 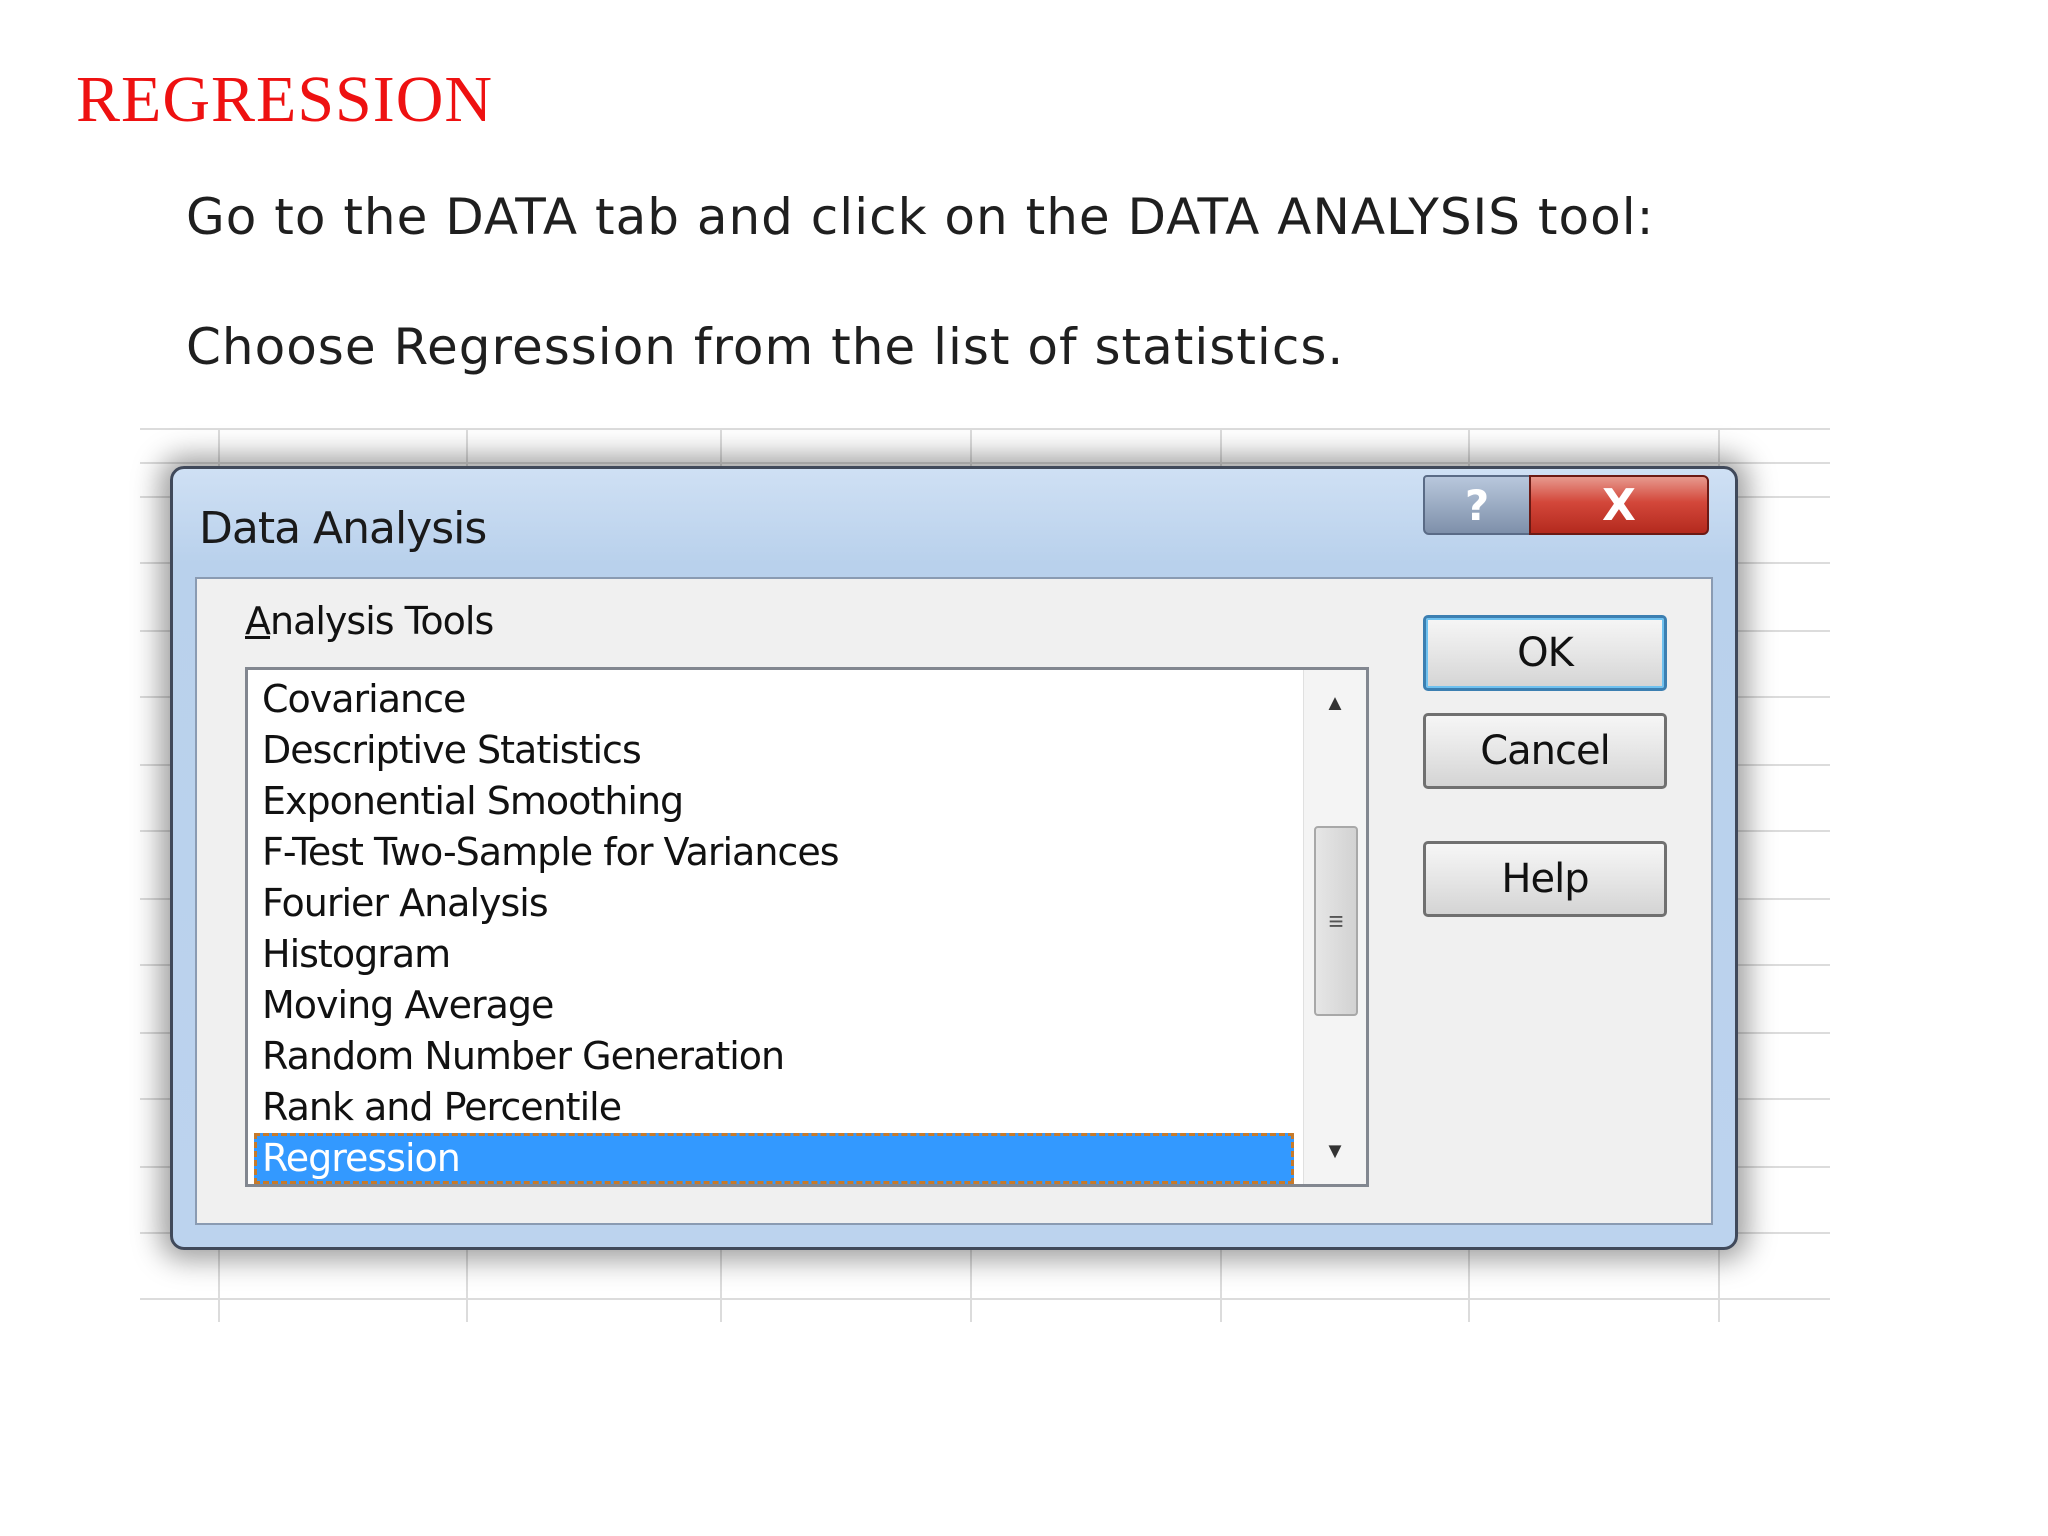 What do you see at coordinates (1545, 879) in the screenshot?
I see `help-button: Help` at bounding box center [1545, 879].